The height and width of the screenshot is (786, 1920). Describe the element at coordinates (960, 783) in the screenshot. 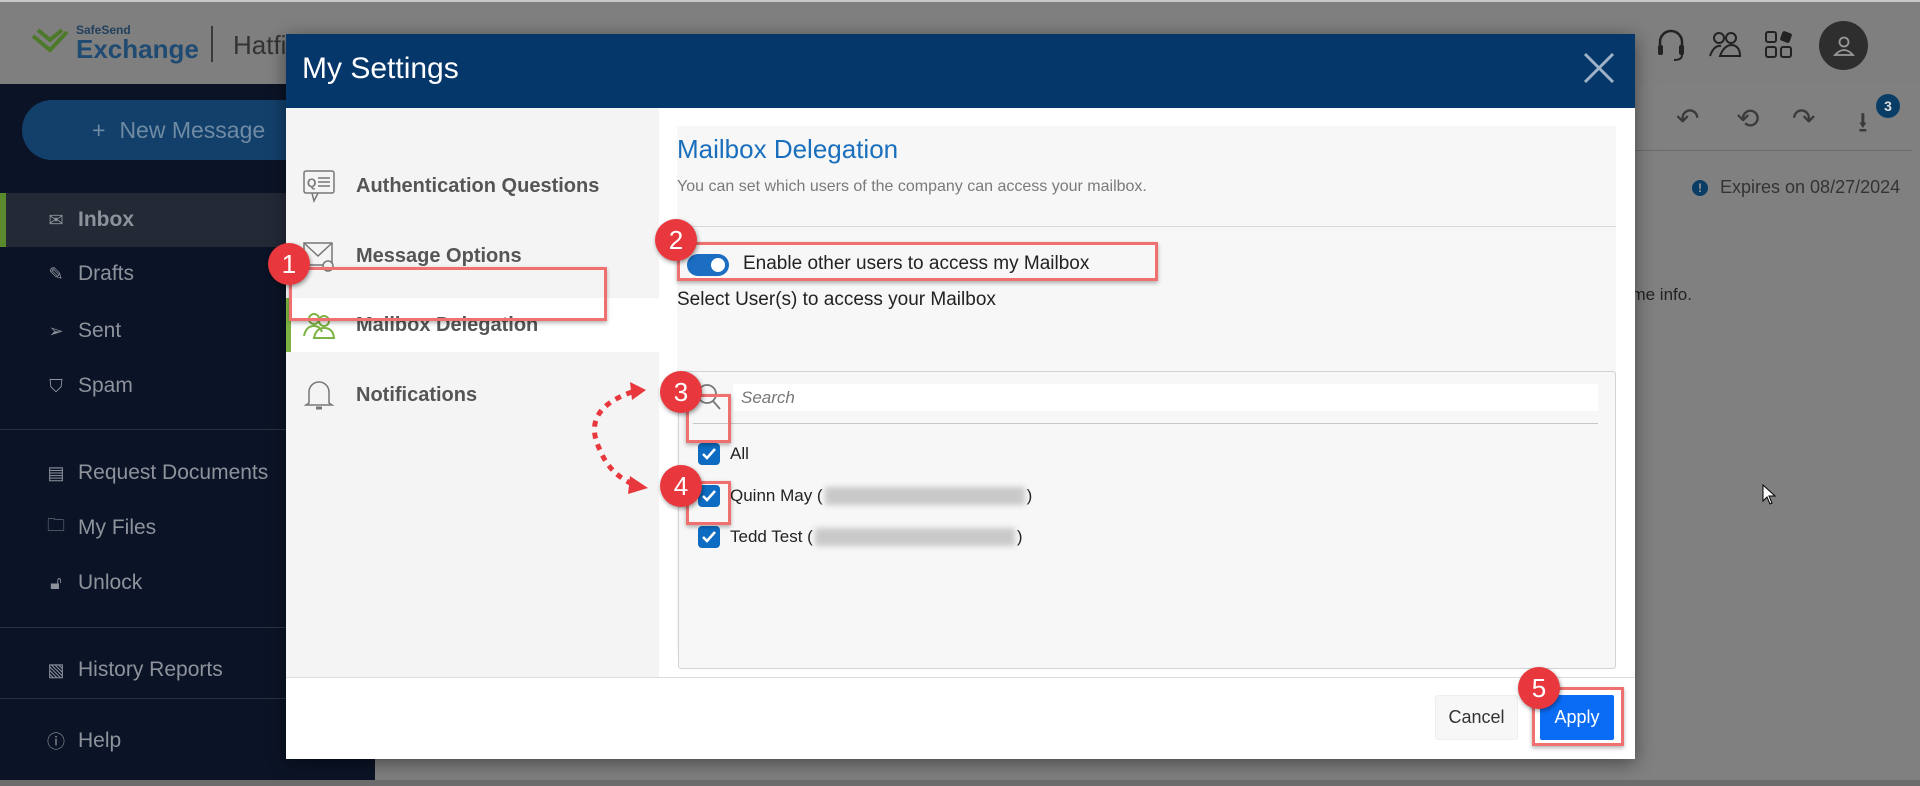

I see `bottom-strip` at that location.